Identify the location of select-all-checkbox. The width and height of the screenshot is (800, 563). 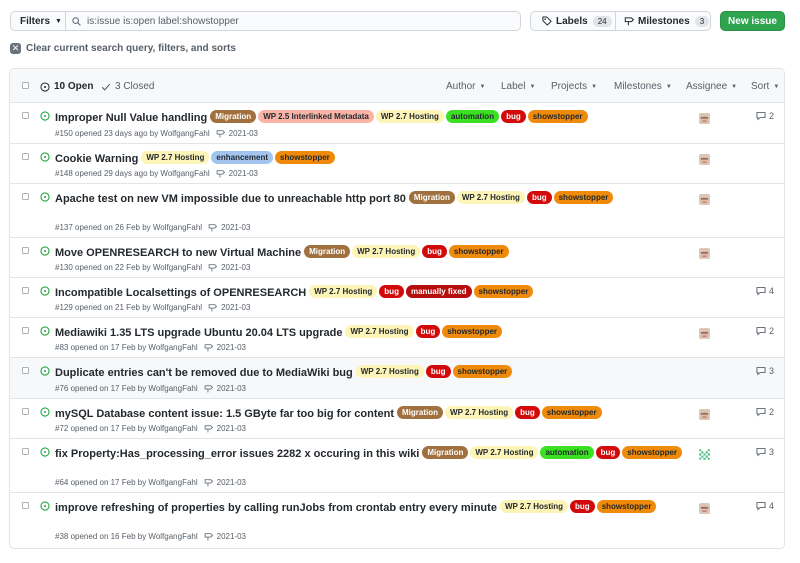
(25, 85).